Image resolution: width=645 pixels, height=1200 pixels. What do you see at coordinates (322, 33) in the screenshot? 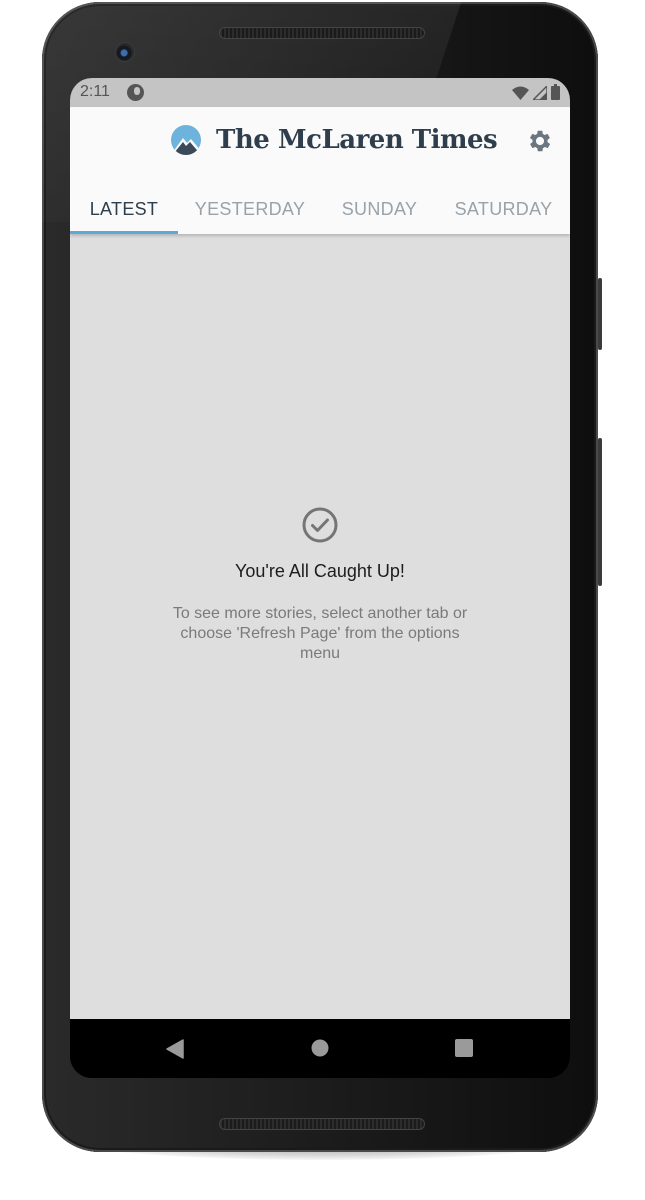
I see `top-speaker` at bounding box center [322, 33].